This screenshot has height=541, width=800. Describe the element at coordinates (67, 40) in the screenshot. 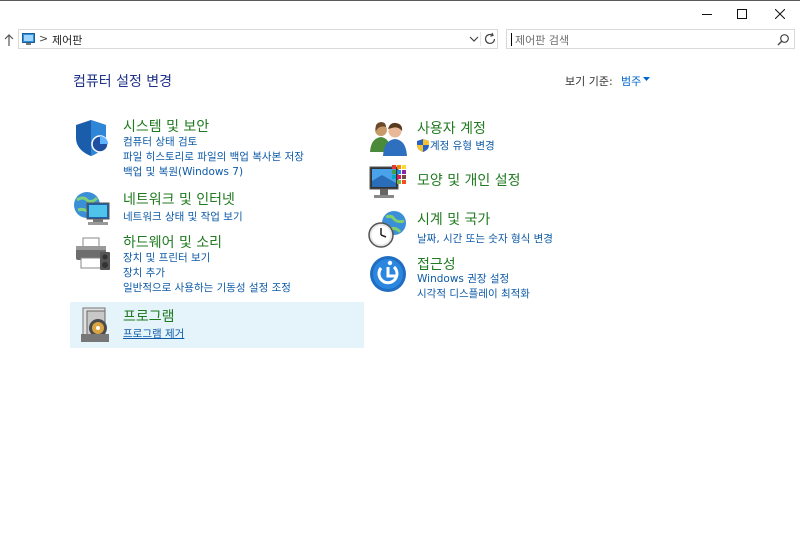

I see `breadcrumb-control-panel: 제어판` at that location.